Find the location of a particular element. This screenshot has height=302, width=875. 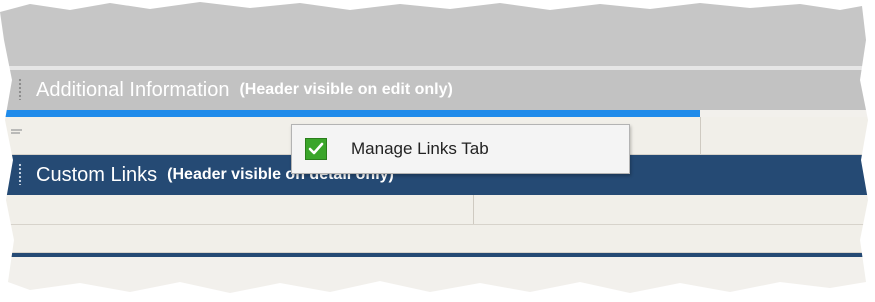

section-header-note: (Header visible on edit only) is located at coordinates (346, 89).